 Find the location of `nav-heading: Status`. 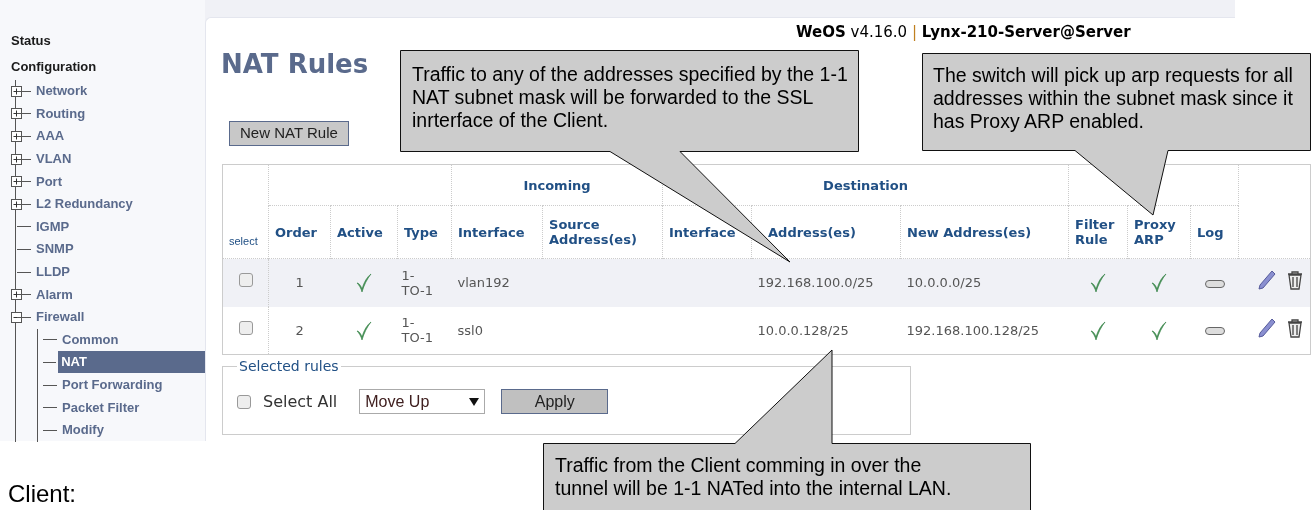

nav-heading: Status is located at coordinates (102, 41).